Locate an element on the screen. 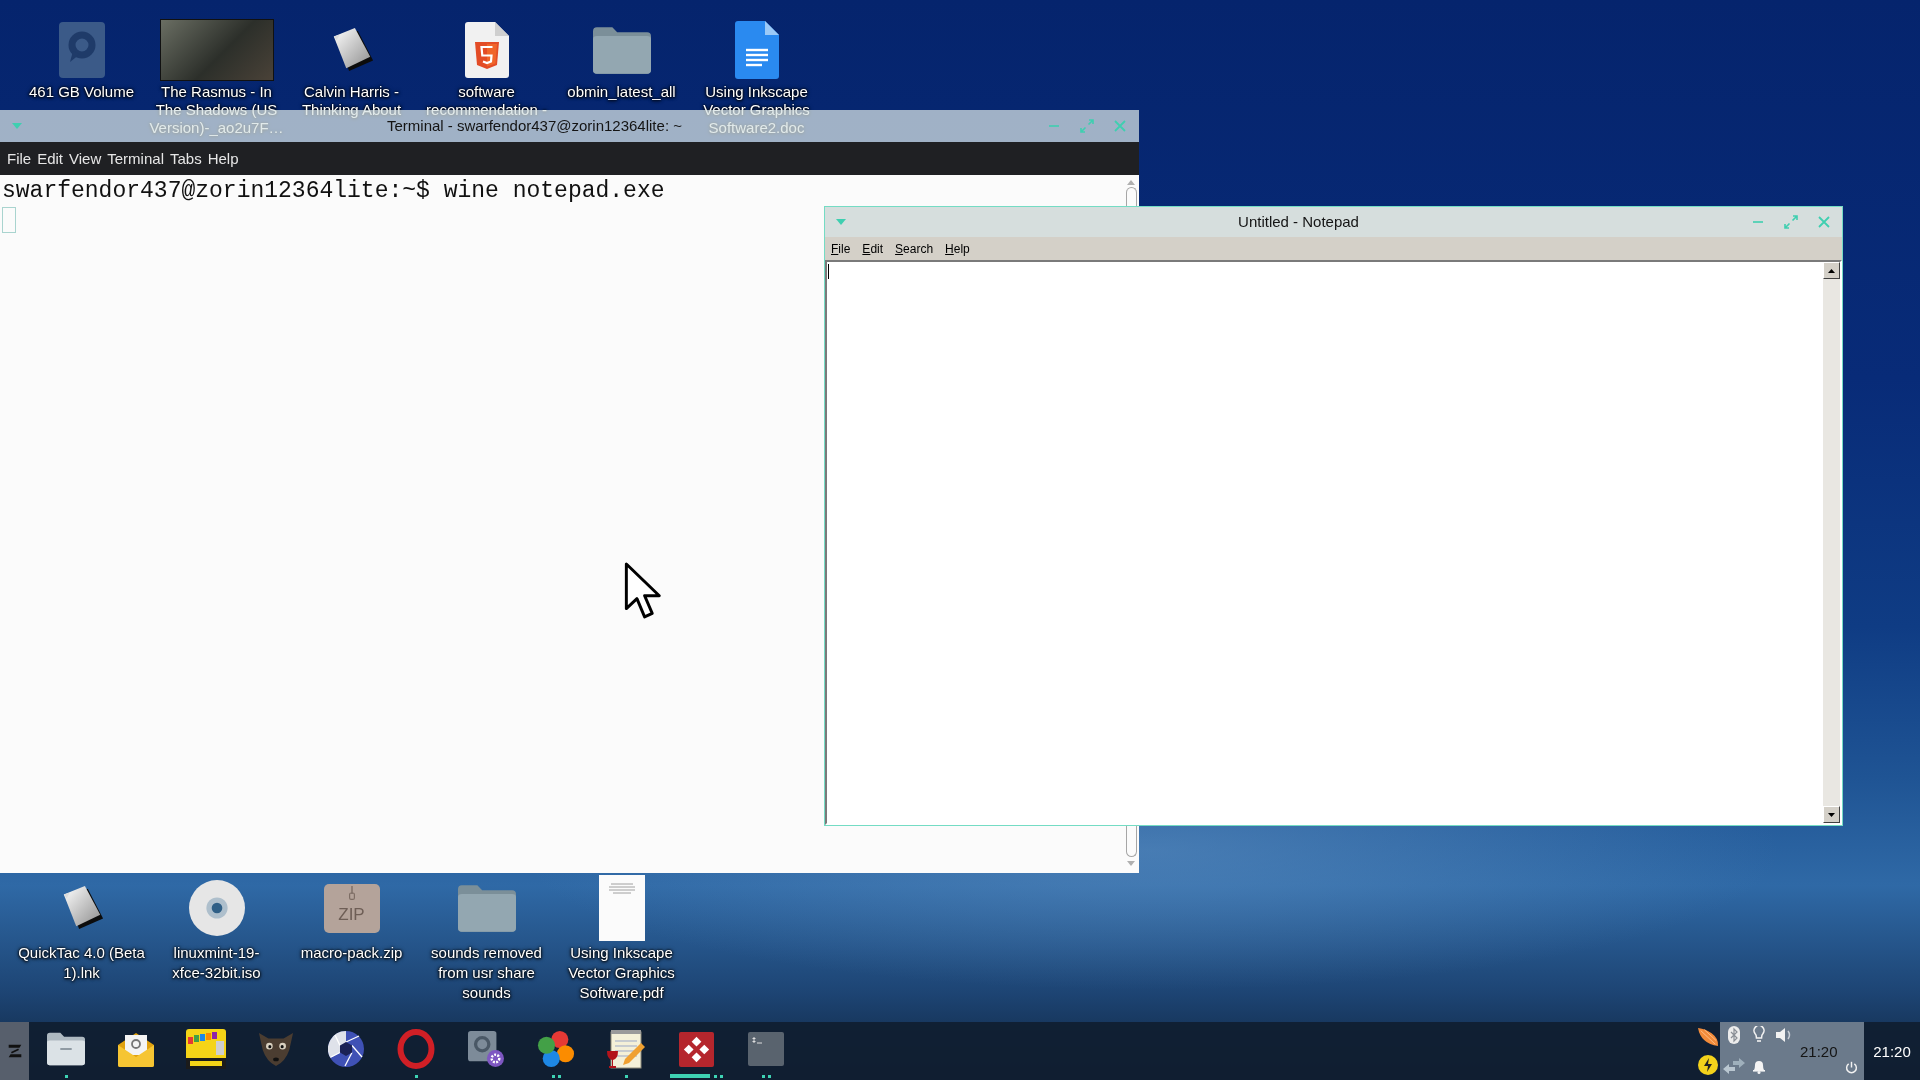  icon-label: software recommendation - is located at coordinates (486, 101).